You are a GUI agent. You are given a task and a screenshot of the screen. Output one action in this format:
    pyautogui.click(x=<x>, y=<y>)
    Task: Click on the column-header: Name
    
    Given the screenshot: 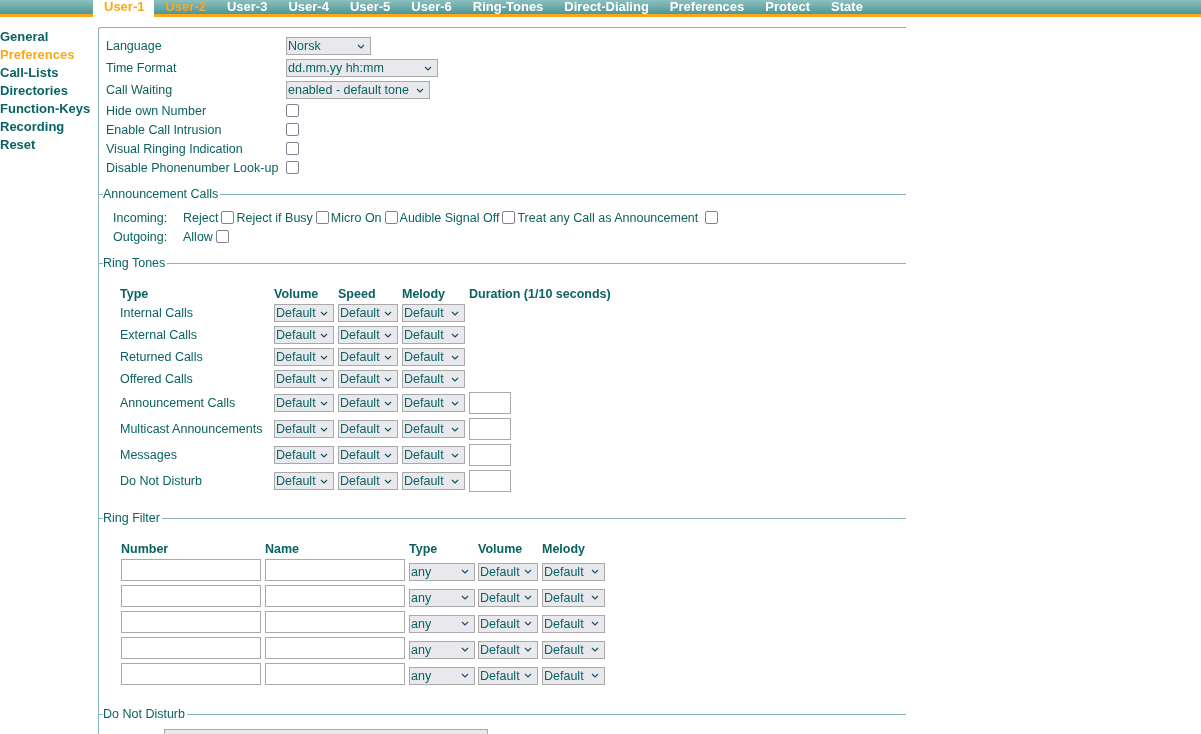 What is the action you would take?
    pyautogui.click(x=283, y=549)
    